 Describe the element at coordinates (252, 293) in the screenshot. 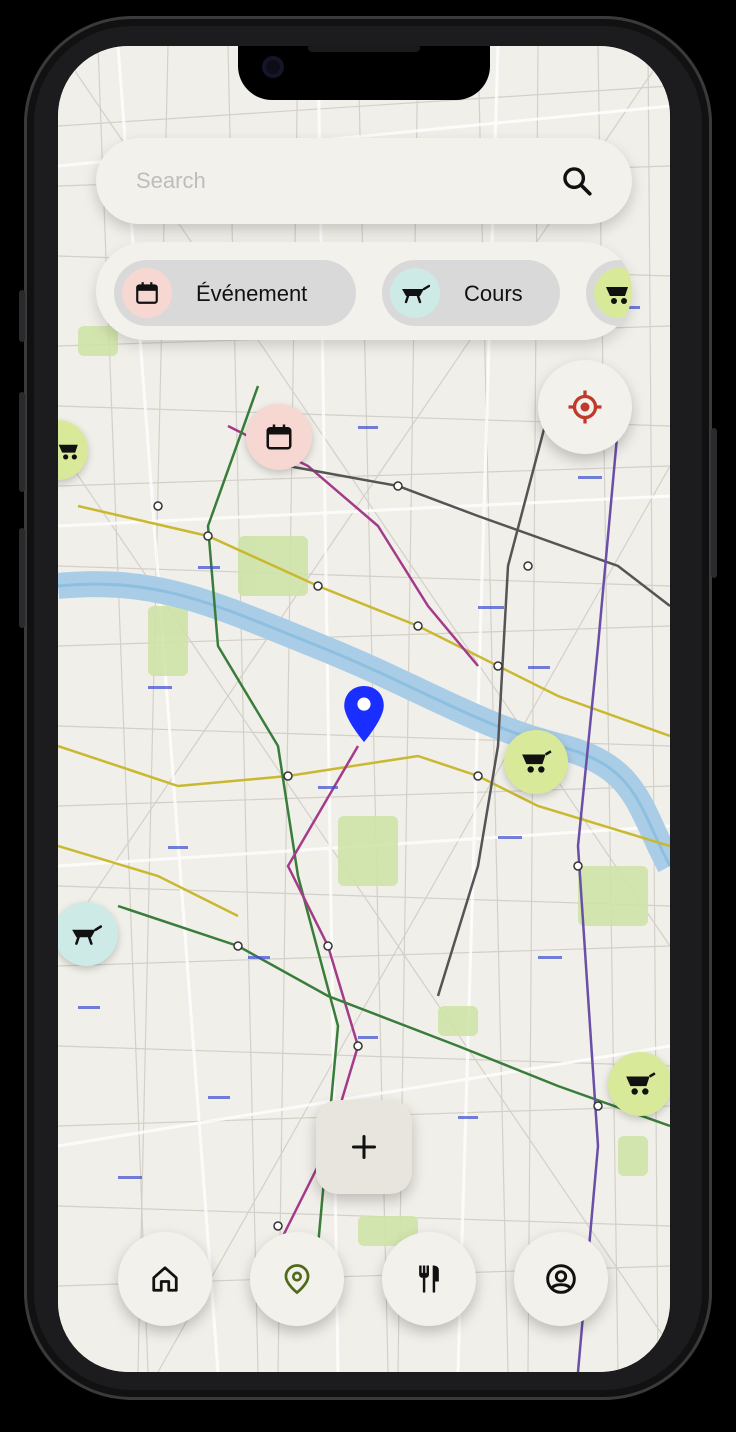

I see `filter-label-evenement: Événement` at that location.